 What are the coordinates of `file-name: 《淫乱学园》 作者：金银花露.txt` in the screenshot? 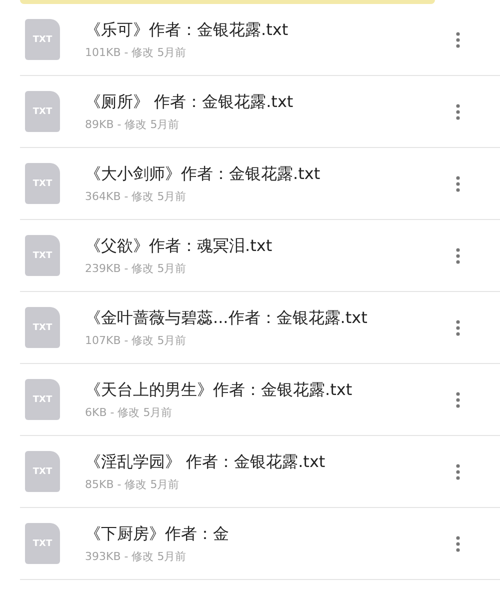 It's located at (270, 462).